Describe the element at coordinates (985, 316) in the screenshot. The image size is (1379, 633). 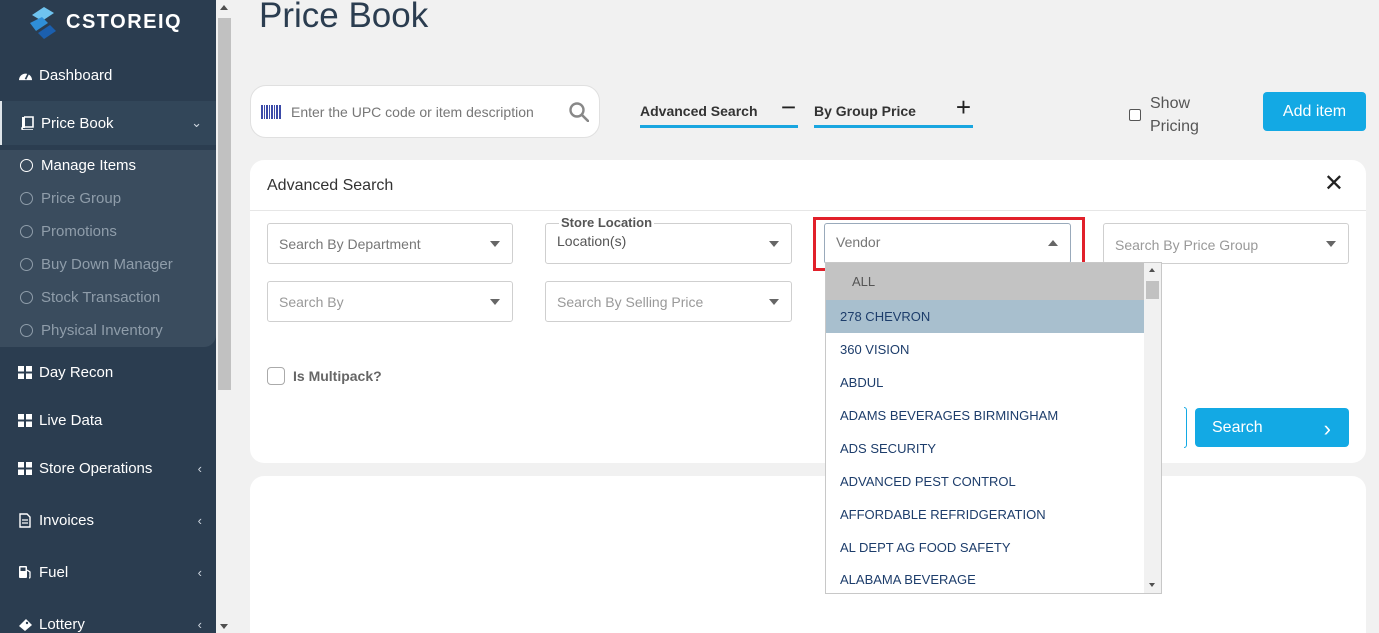
I see `vendor-option: 278 CHEVRON` at that location.